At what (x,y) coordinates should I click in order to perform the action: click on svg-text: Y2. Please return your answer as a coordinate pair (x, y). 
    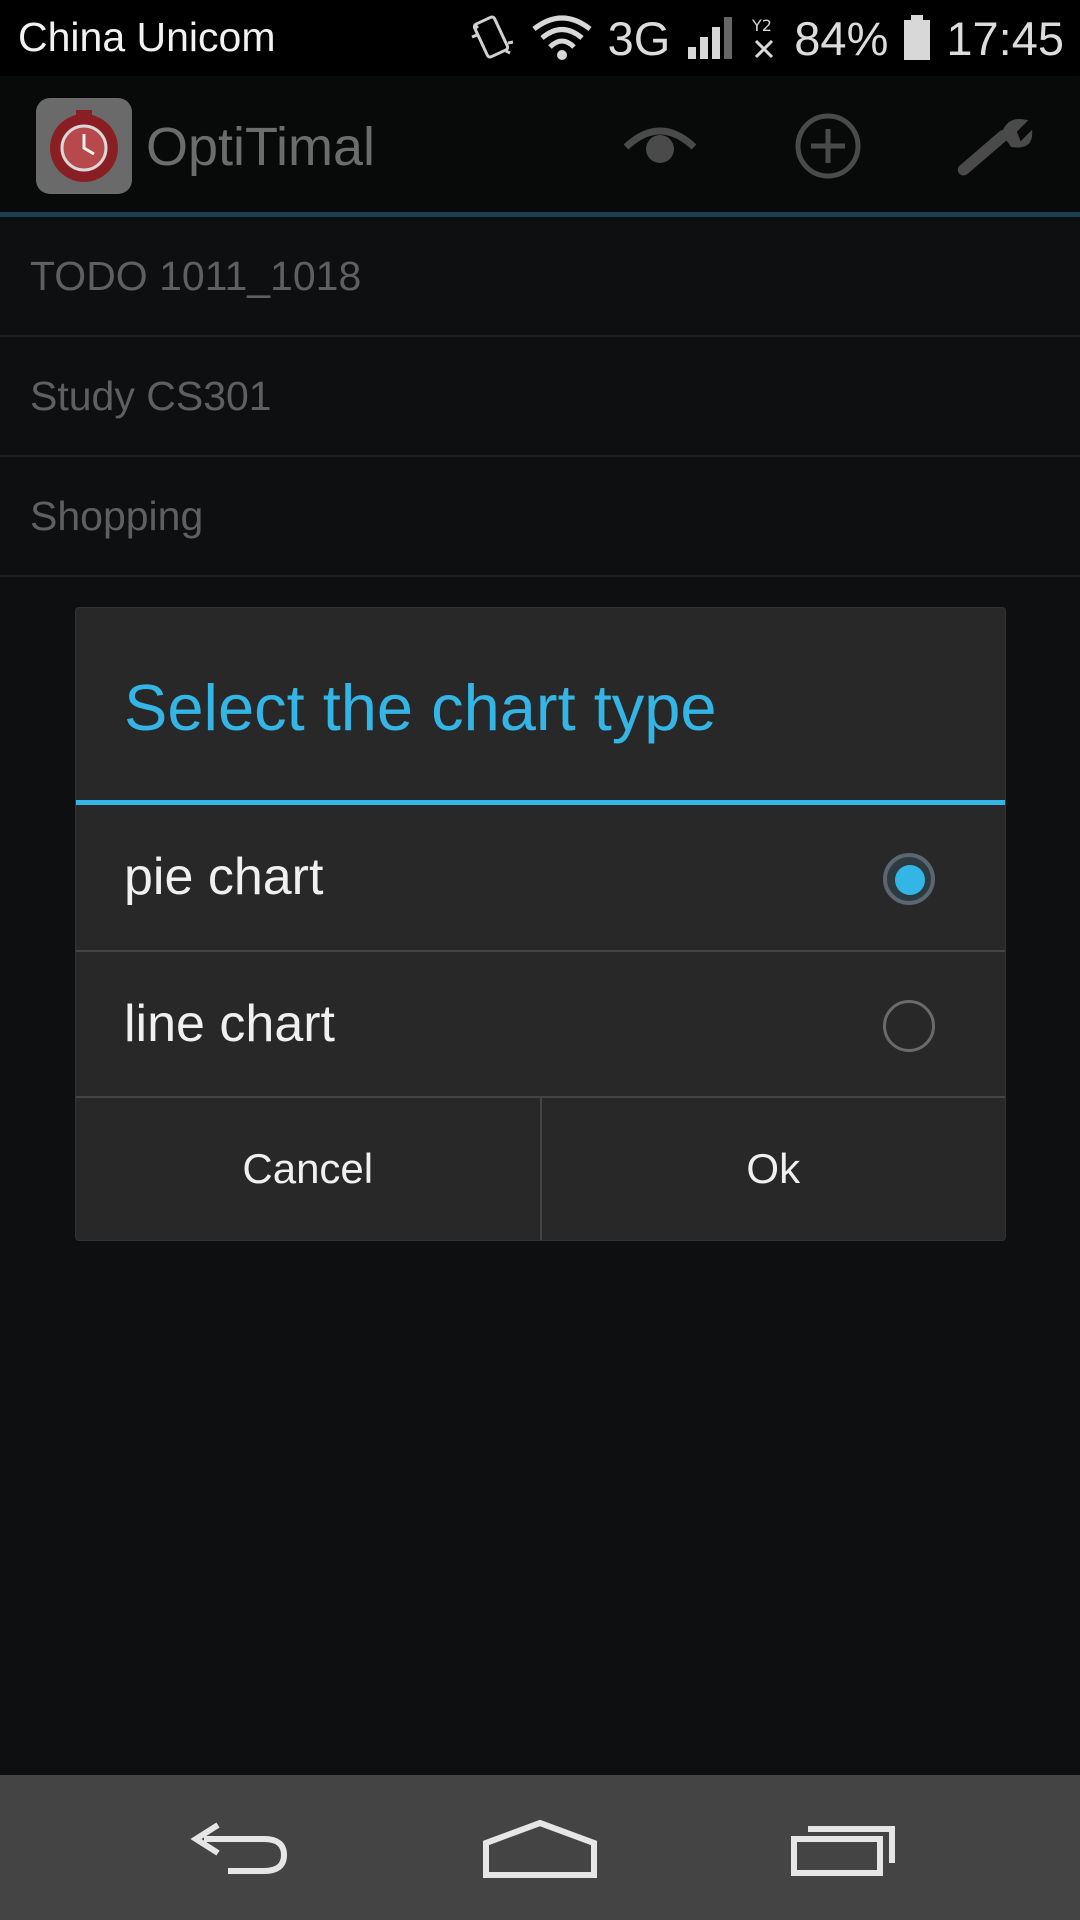
    Looking at the image, I should click on (761, 25).